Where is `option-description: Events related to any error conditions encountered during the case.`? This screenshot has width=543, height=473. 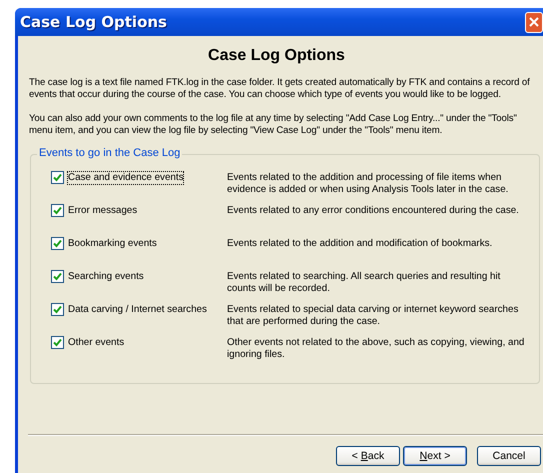 option-description: Events related to any error conditions encountered during the case. is located at coordinates (373, 211).